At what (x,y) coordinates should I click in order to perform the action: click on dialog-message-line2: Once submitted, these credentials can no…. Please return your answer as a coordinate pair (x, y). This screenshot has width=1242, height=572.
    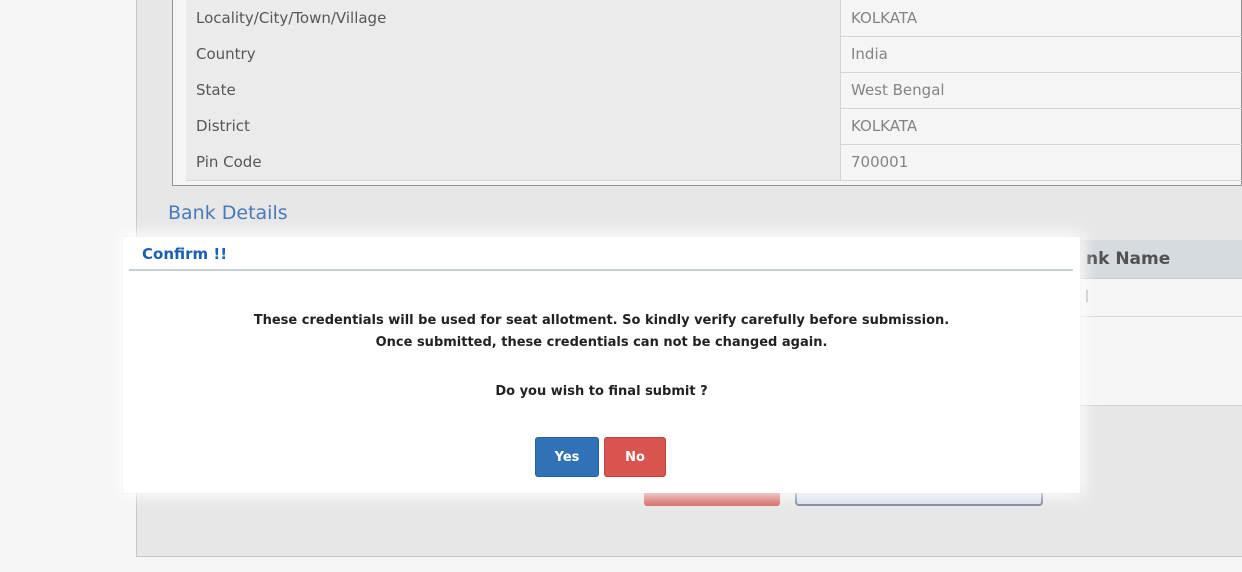
    Looking at the image, I should click on (601, 342).